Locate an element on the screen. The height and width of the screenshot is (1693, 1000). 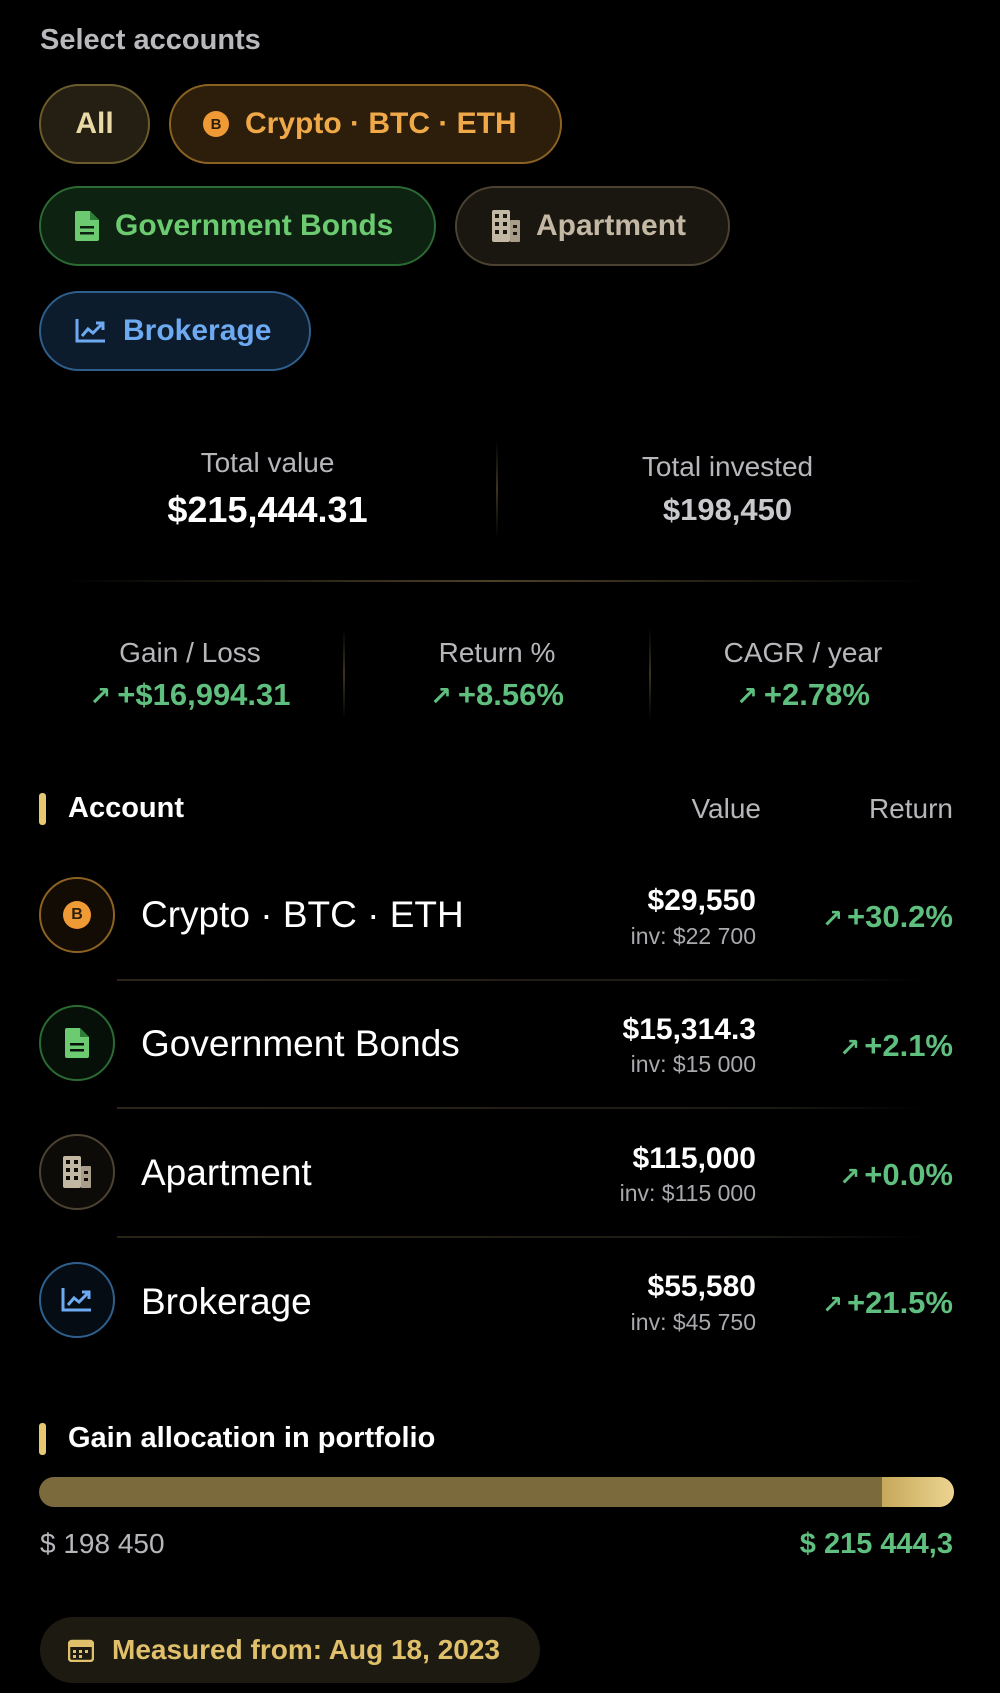
gain-allocation-heading: Gain allocation in portfolio is located at coordinates (252, 1438).